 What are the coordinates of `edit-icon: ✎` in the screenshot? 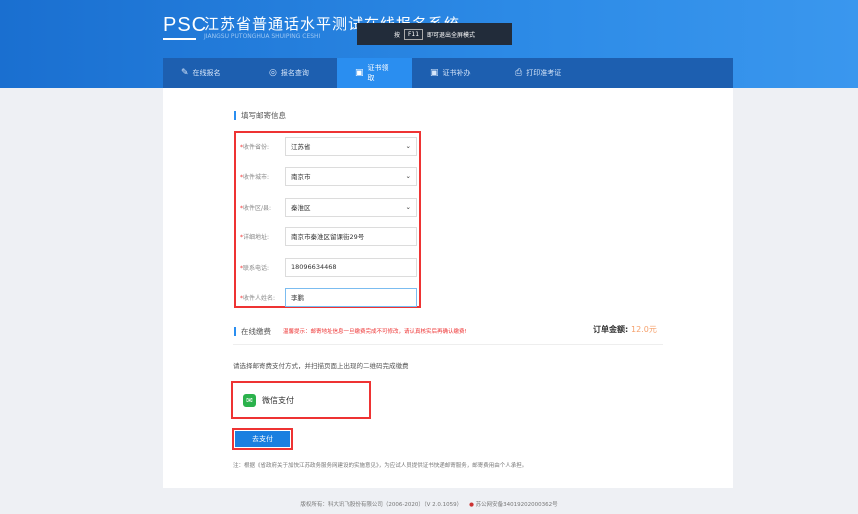 It's located at (185, 73).